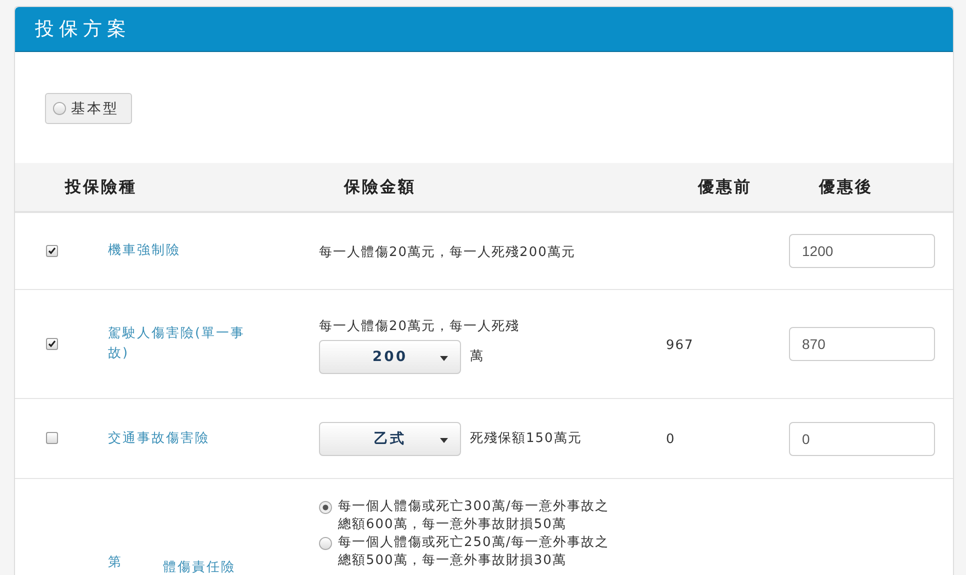 Image resolution: width=966 pixels, height=575 pixels. What do you see at coordinates (419, 326) in the screenshot?
I see `coverage-text: 每一人體傷20萬元，每一人死殘` at bounding box center [419, 326].